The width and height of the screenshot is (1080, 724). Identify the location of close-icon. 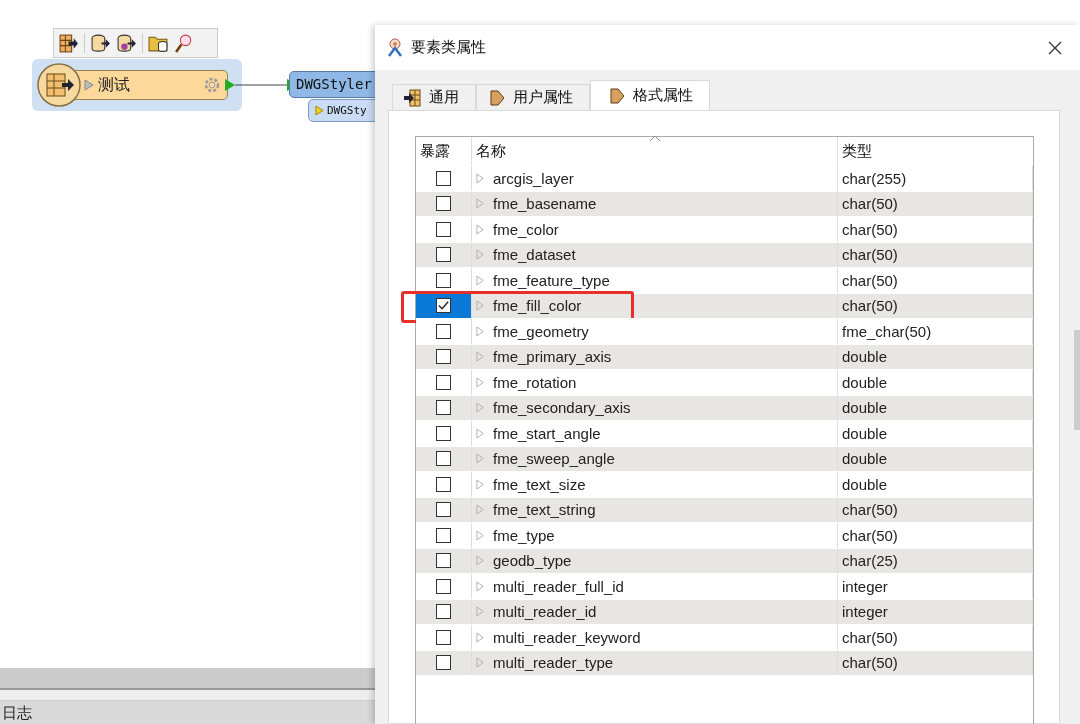
(1055, 47).